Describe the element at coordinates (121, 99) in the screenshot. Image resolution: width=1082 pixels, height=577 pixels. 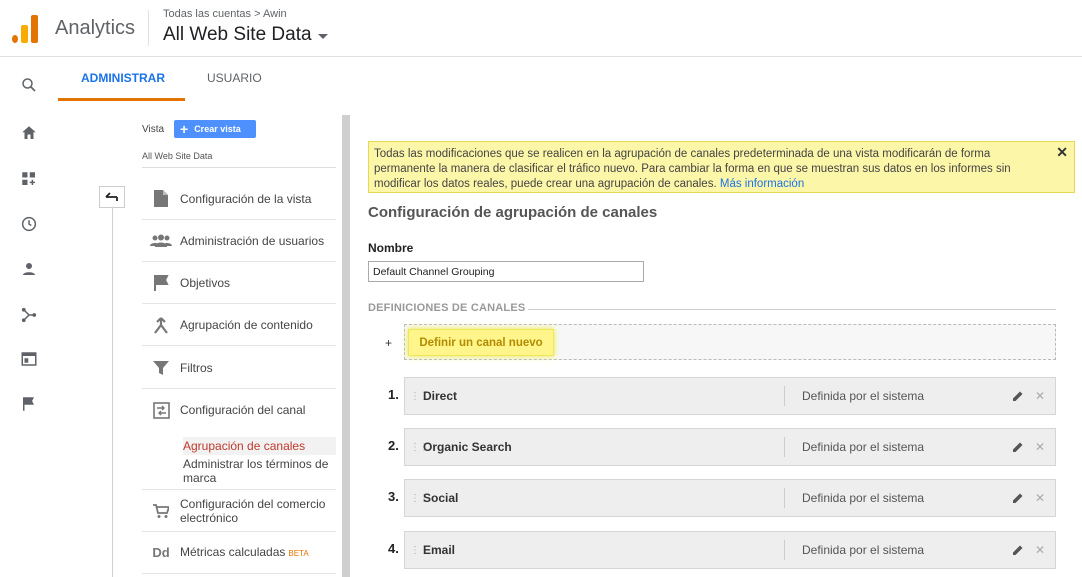
I see `active-tab-indicator` at that location.